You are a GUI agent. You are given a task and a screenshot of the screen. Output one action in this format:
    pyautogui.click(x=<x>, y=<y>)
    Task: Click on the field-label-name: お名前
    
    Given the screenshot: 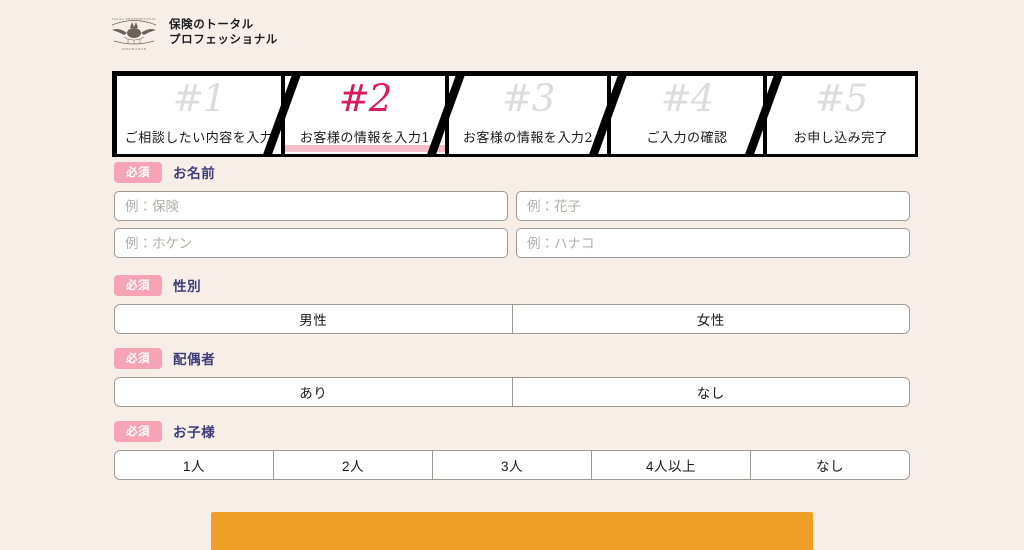 What is the action you would take?
    pyautogui.click(x=194, y=173)
    